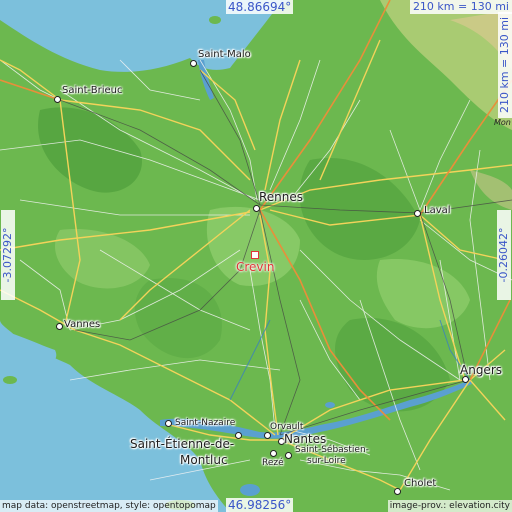 The height and width of the screenshot is (512, 512). Describe the element at coordinates (273, 453) in the screenshot. I see `reze-marker` at that location.